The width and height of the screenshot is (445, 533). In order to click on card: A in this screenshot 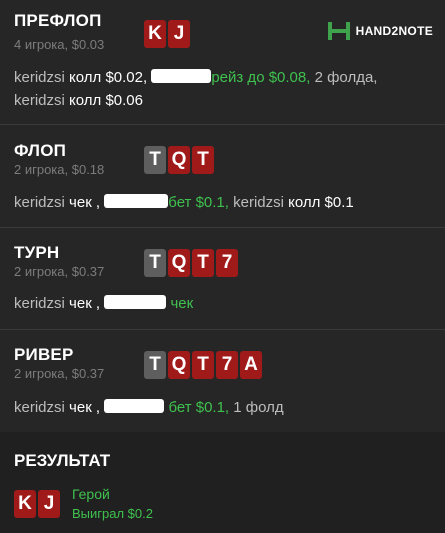, I will do `click(251, 365)`.